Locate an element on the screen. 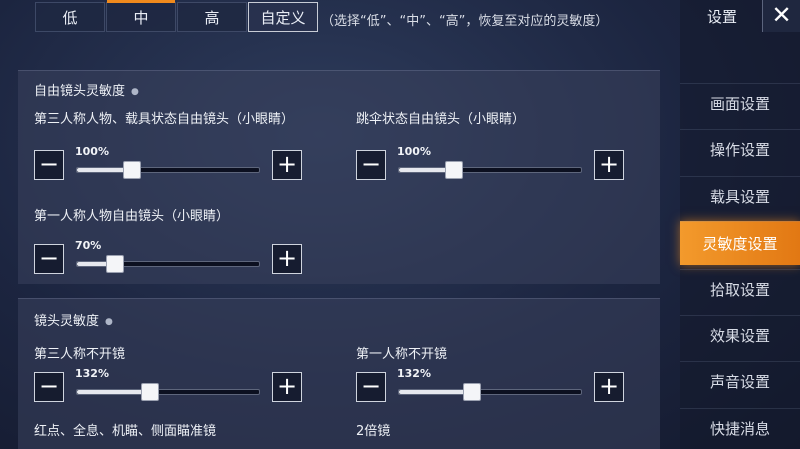 The height and width of the screenshot is (449, 800). menu-item-controls: 操作设置 is located at coordinates (740, 149).